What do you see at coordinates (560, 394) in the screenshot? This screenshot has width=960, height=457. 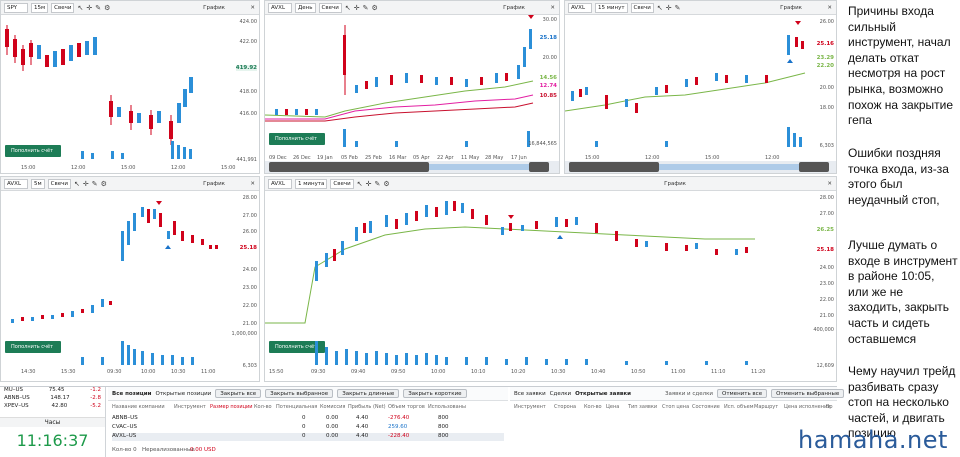 I see `tab-trades: Сделки` at bounding box center [560, 394].